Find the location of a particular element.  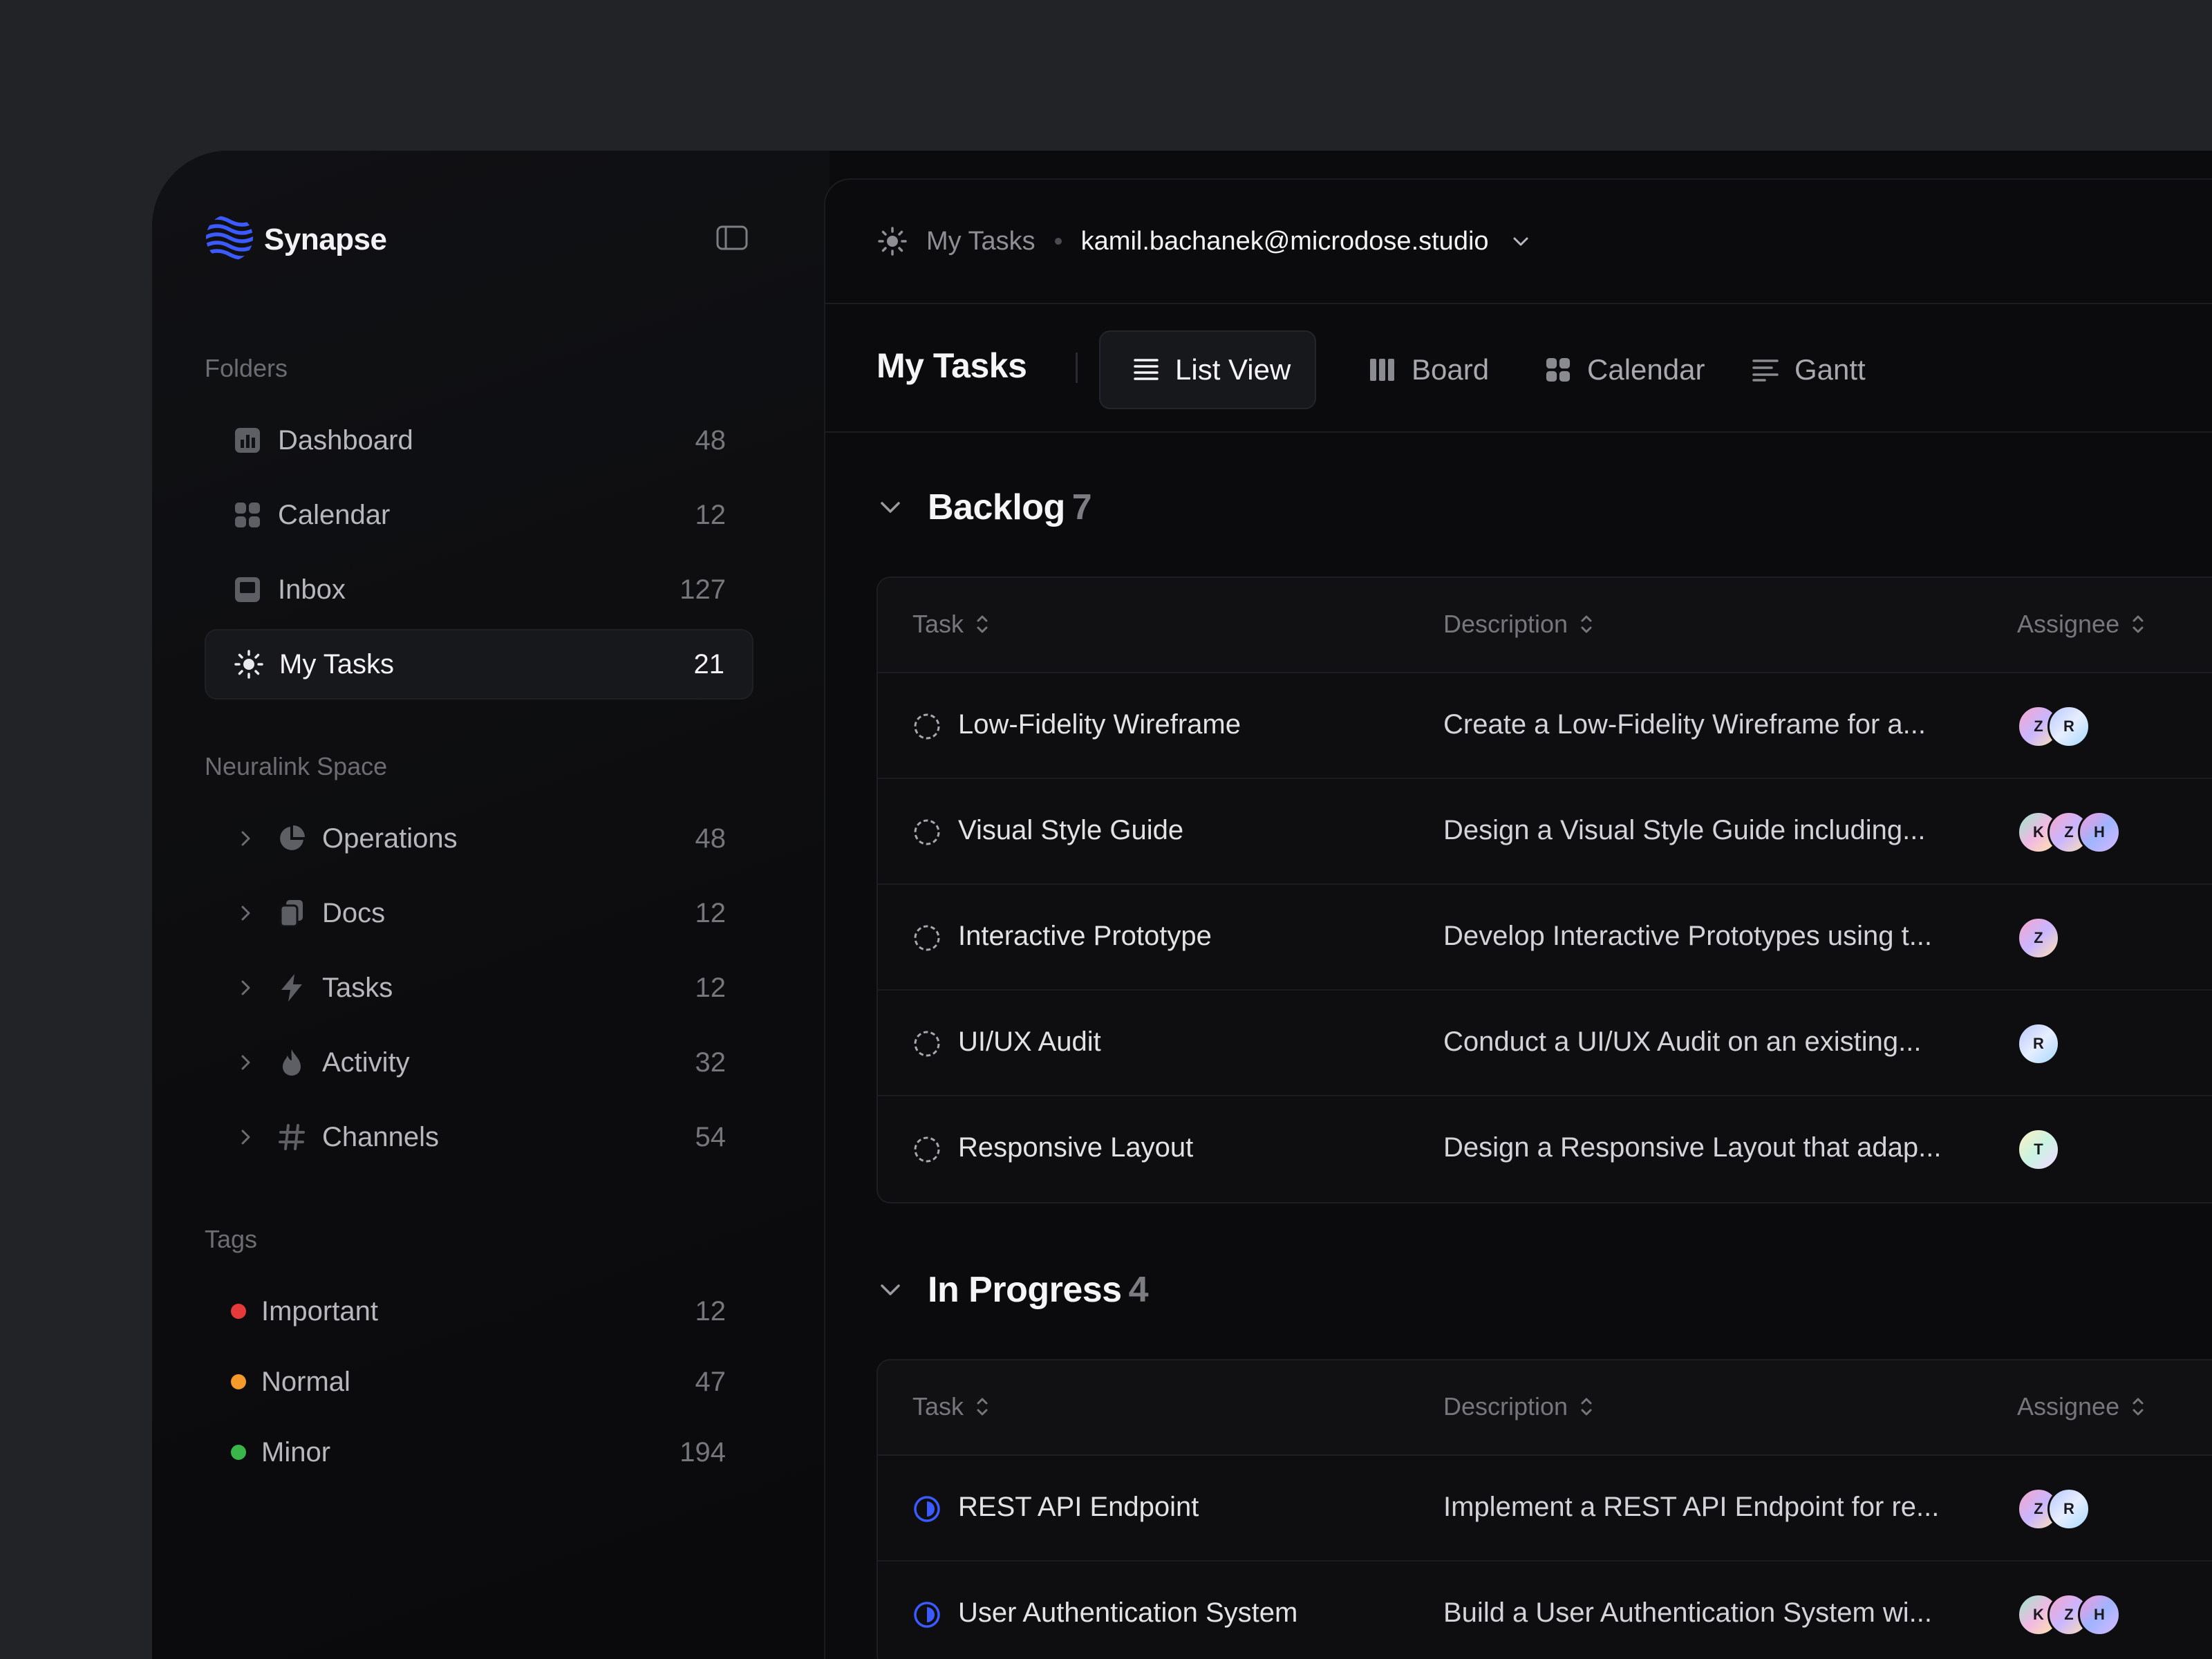

tag-important: Important 12 is located at coordinates (479, 1311).